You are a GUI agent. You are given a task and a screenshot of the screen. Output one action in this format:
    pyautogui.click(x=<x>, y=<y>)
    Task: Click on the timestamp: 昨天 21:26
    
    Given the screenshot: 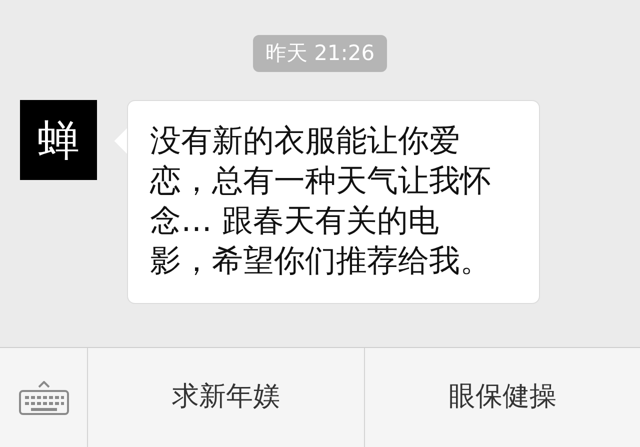 What is the action you would take?
    pyautogui.click(x=320, y=53)
    